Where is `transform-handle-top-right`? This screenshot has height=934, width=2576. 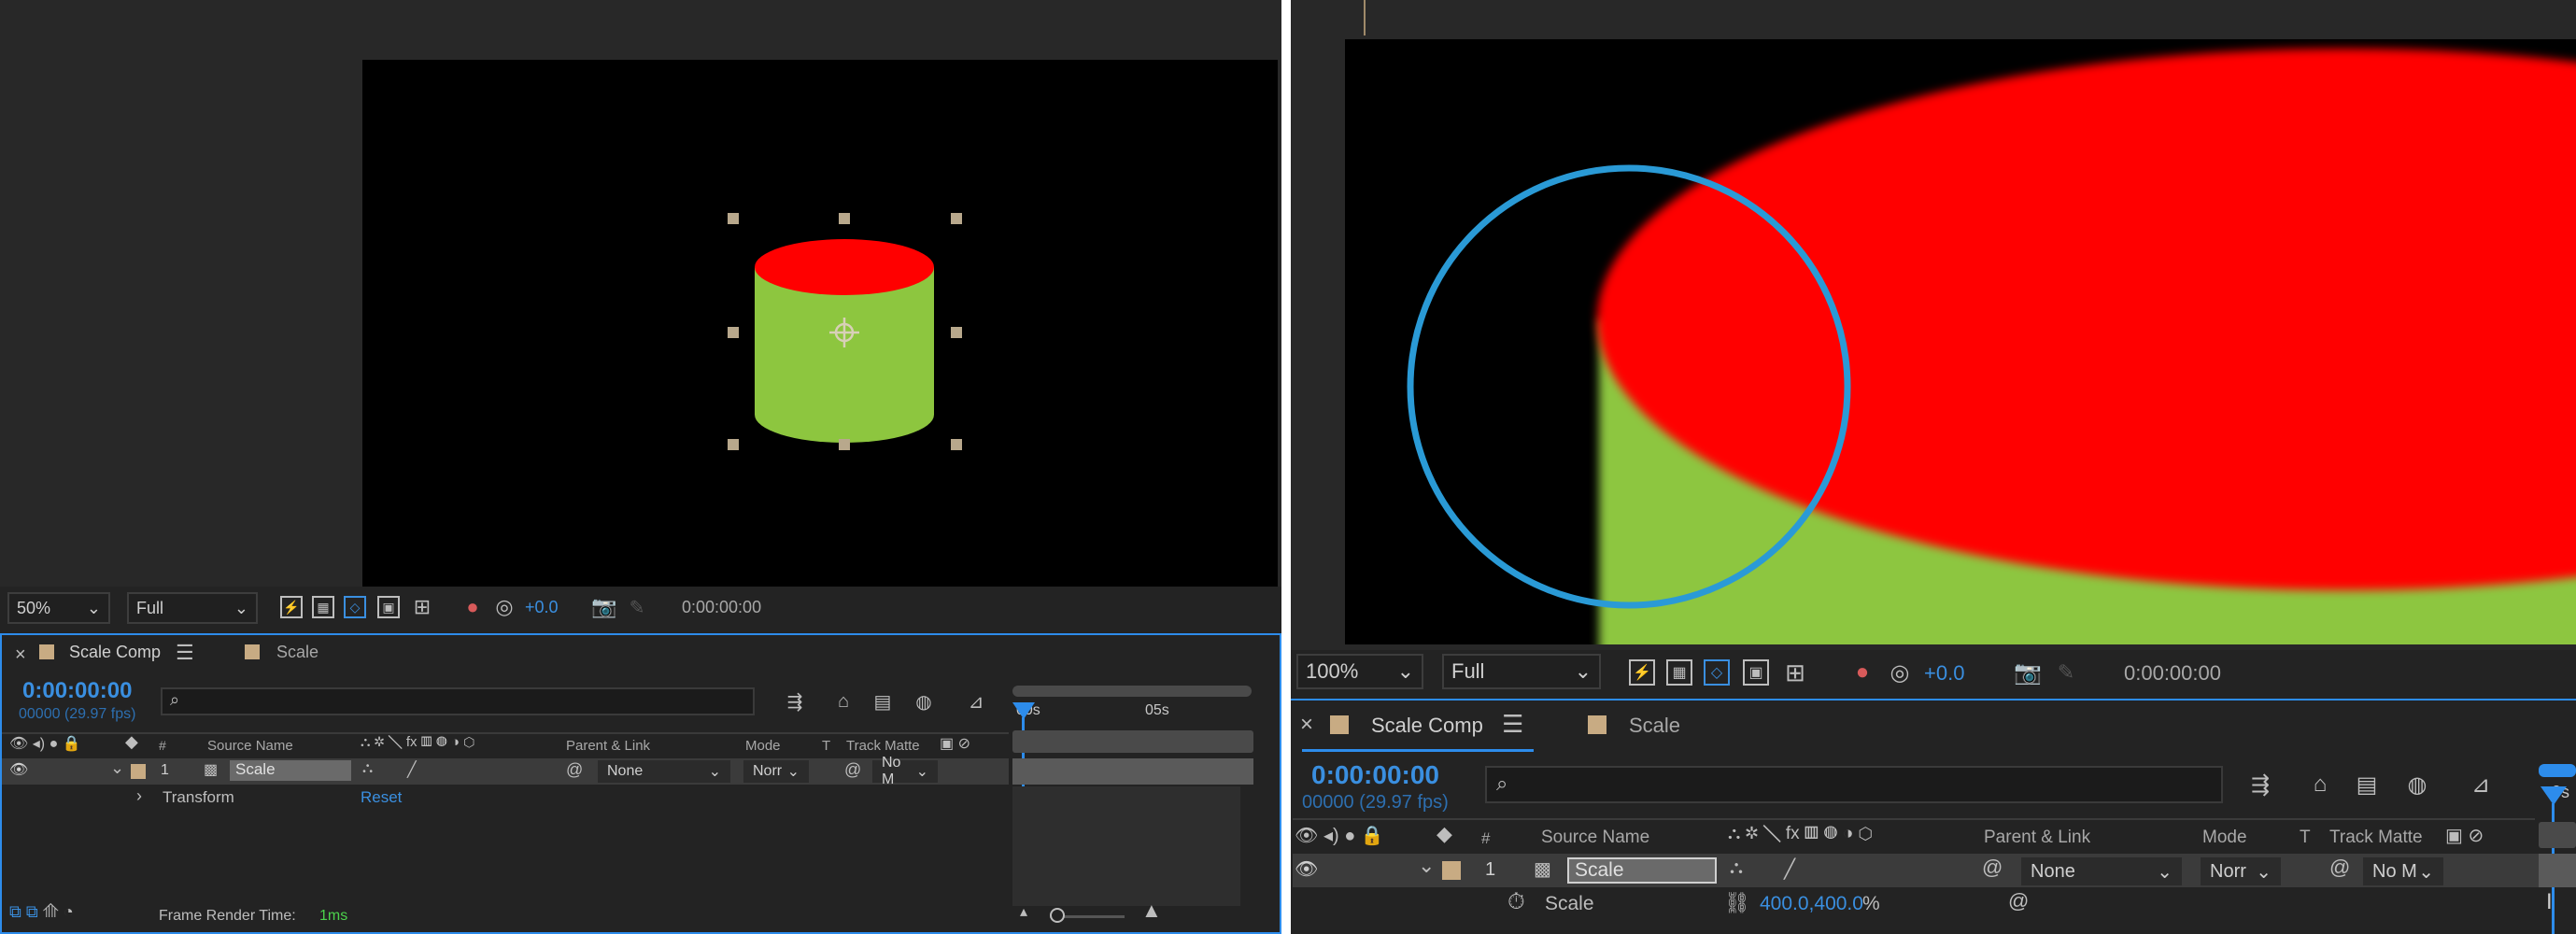 transform-handle-top-right is located at coordinates (956, 219).